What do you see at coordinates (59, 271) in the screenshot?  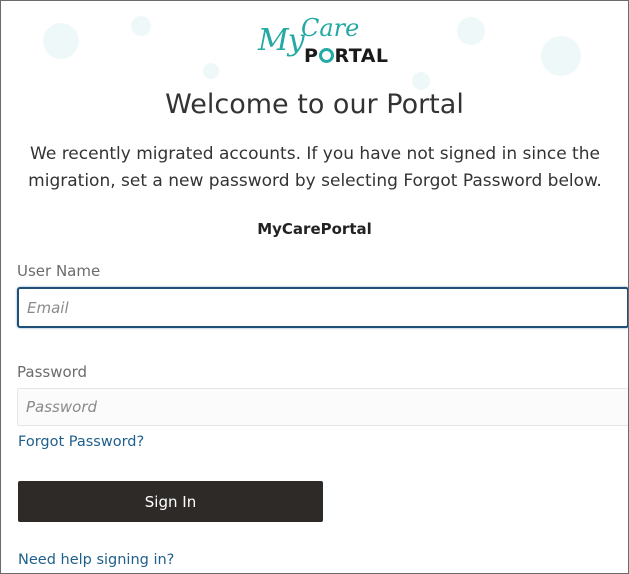 I see `username-label: User Name` at bounding box center [59, 271].